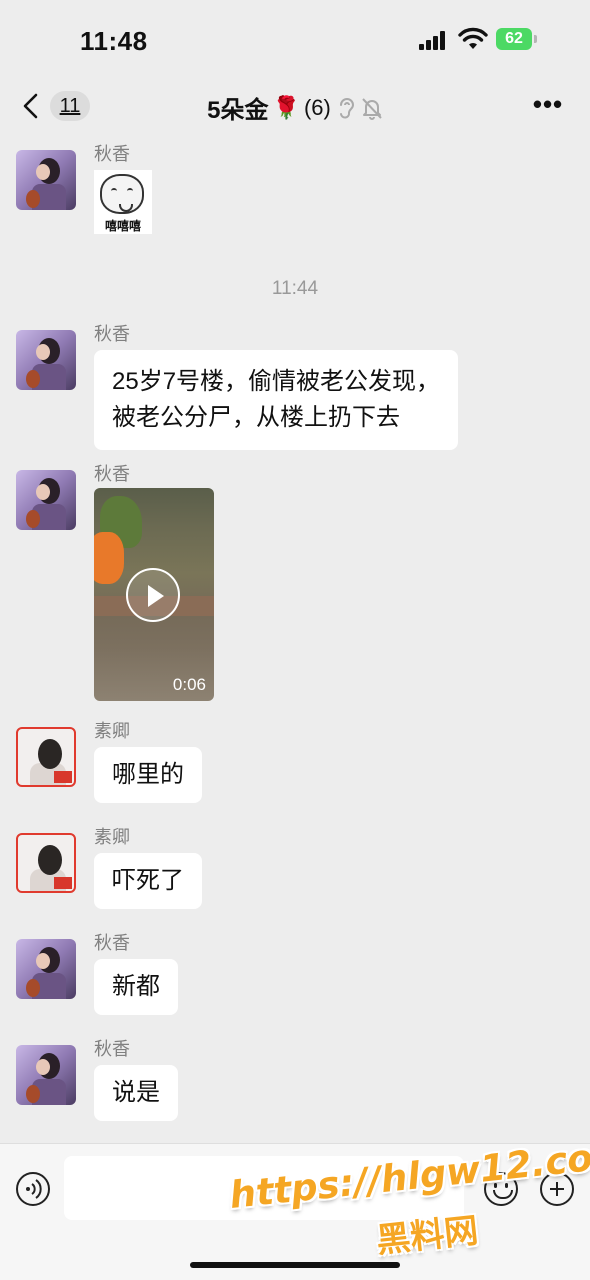 Image resolution: width=590 pixels, height=1280 pixels. I want to click on video-message: 0:06, so click(154, 594).